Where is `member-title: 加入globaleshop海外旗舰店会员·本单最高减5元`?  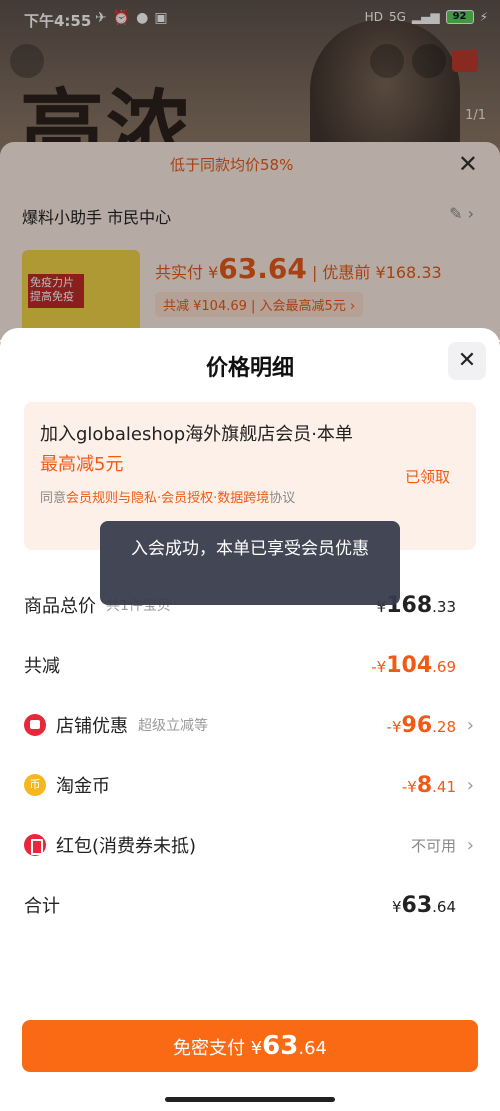 member-title: 加入globaleshop海外旗舰店会员·本单最高减5元 is located at coordinates (200, 450).